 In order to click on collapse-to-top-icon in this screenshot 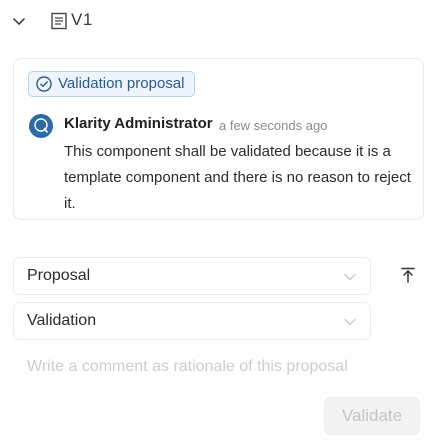, I will do `click(408, 275)`.